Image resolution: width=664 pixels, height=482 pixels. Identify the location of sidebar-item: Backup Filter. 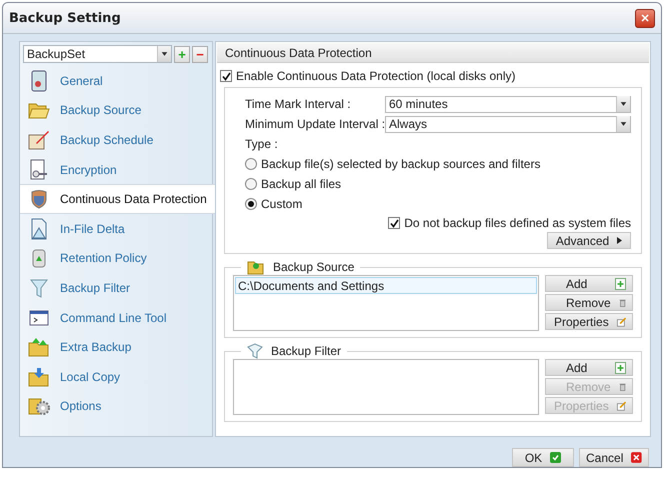
(116, 288).